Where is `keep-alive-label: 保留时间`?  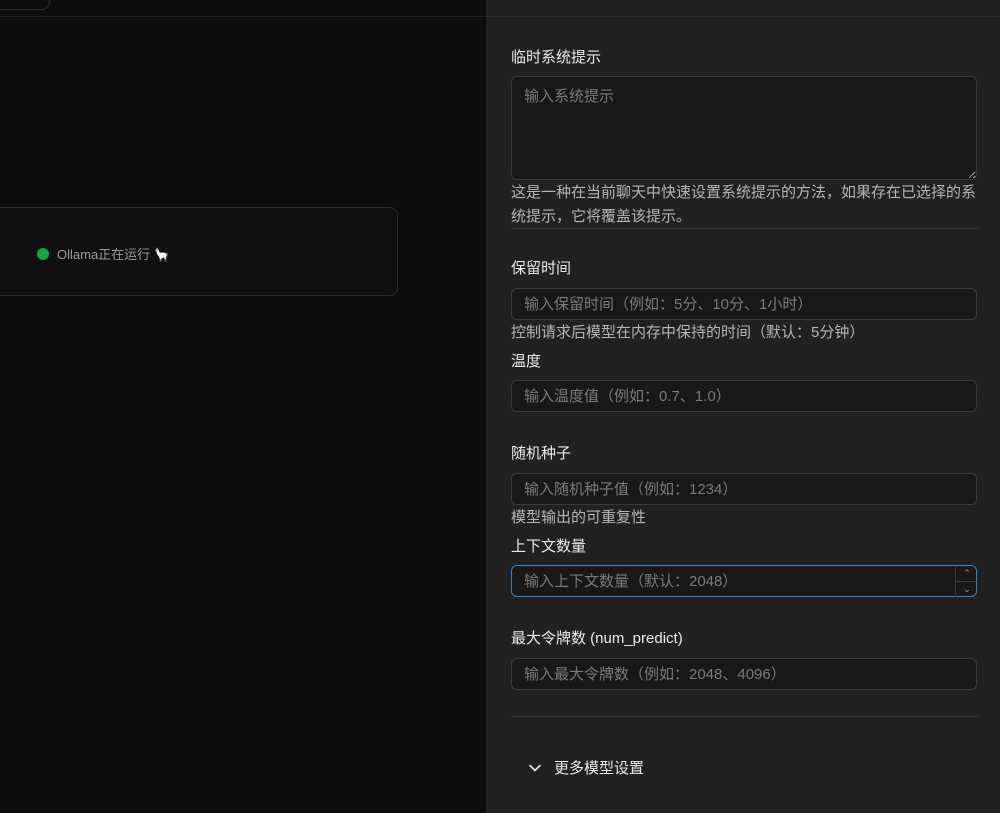
keep-alive-label: 保留时间 is located at coordinates (541, 268).